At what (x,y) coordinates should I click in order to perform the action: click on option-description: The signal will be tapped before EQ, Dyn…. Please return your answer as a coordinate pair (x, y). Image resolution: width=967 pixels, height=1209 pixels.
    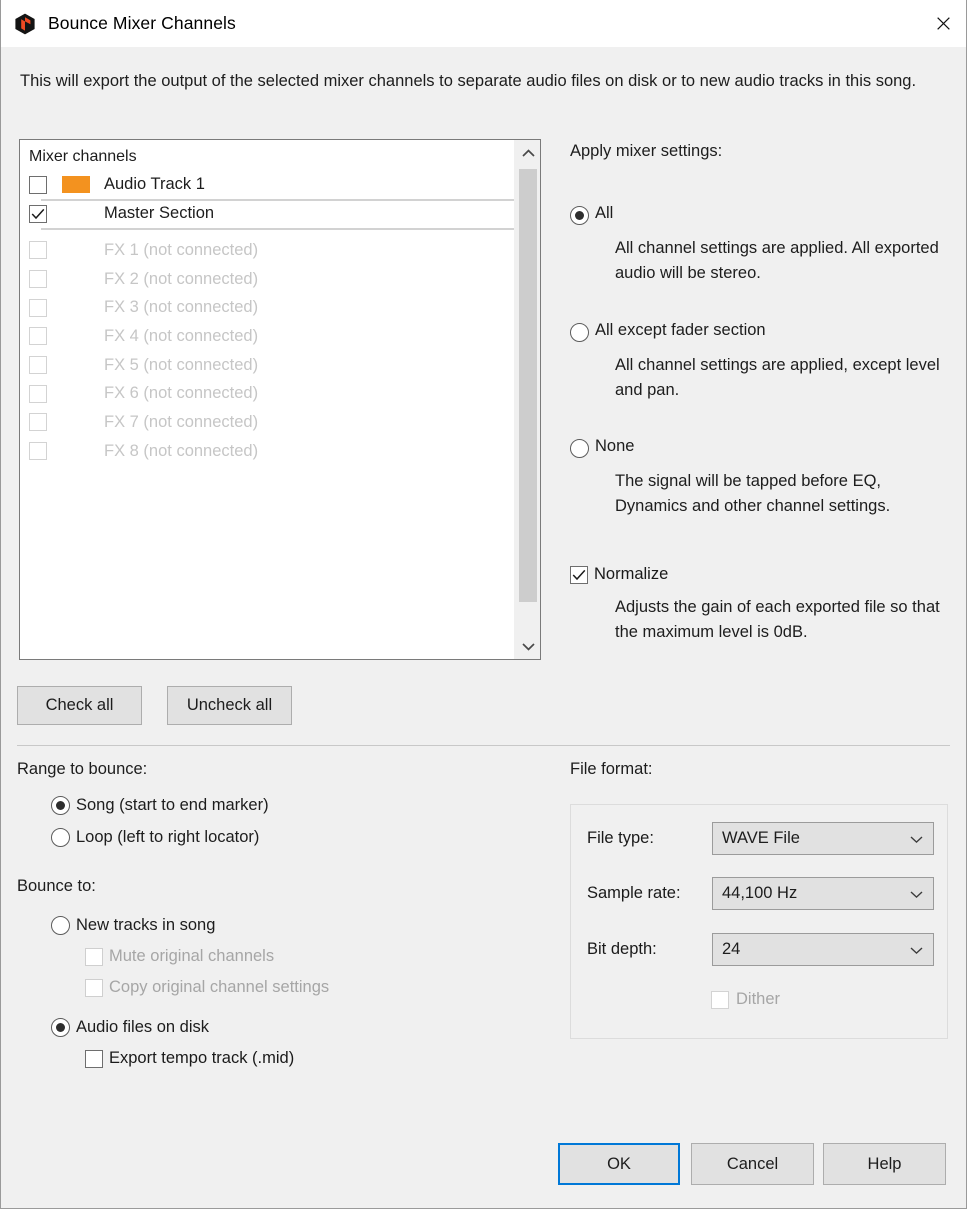
    Looking at the image, I should click on (753, 493).